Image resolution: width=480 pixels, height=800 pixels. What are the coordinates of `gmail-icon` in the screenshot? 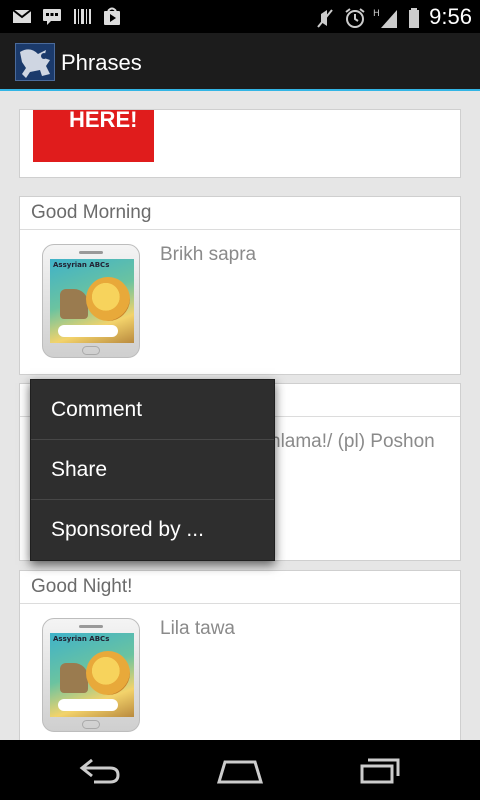 It's located at (22, 16).